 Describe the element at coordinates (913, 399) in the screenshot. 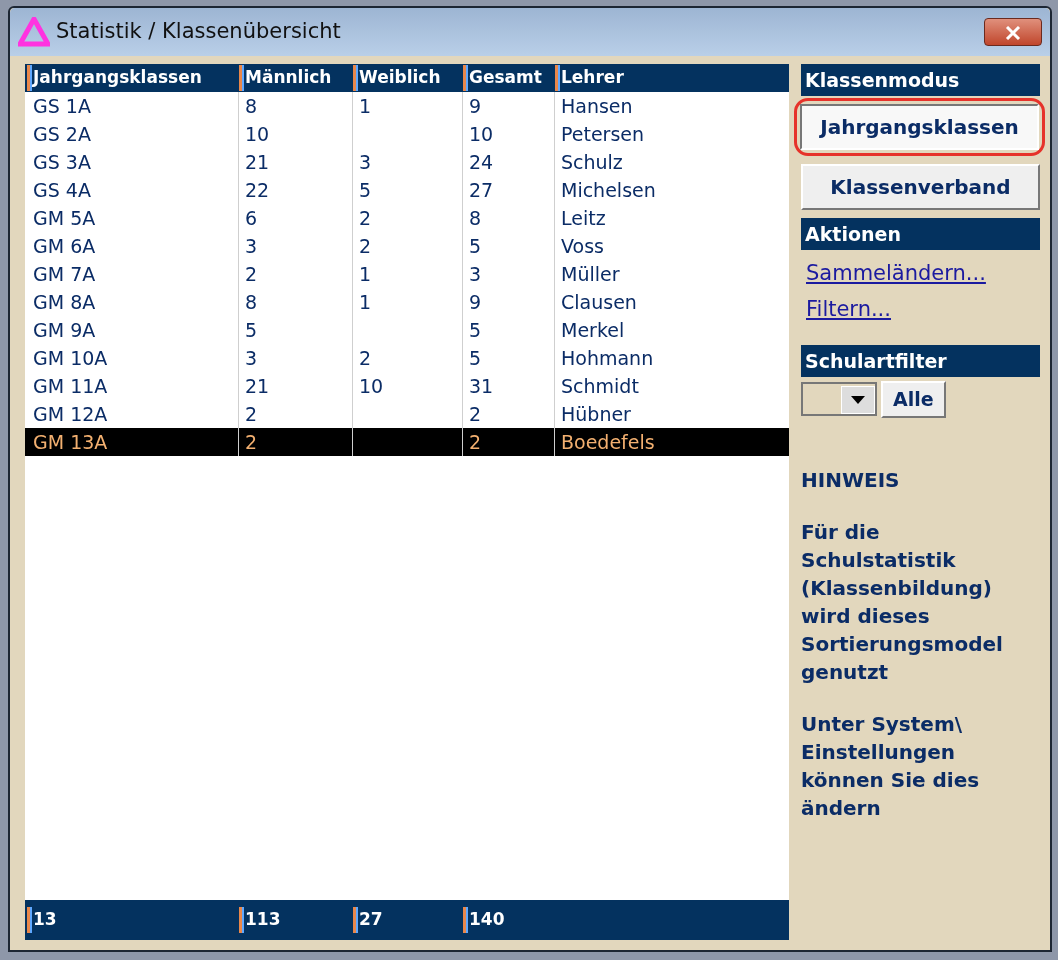

I see `all-button: Alle` at that location.